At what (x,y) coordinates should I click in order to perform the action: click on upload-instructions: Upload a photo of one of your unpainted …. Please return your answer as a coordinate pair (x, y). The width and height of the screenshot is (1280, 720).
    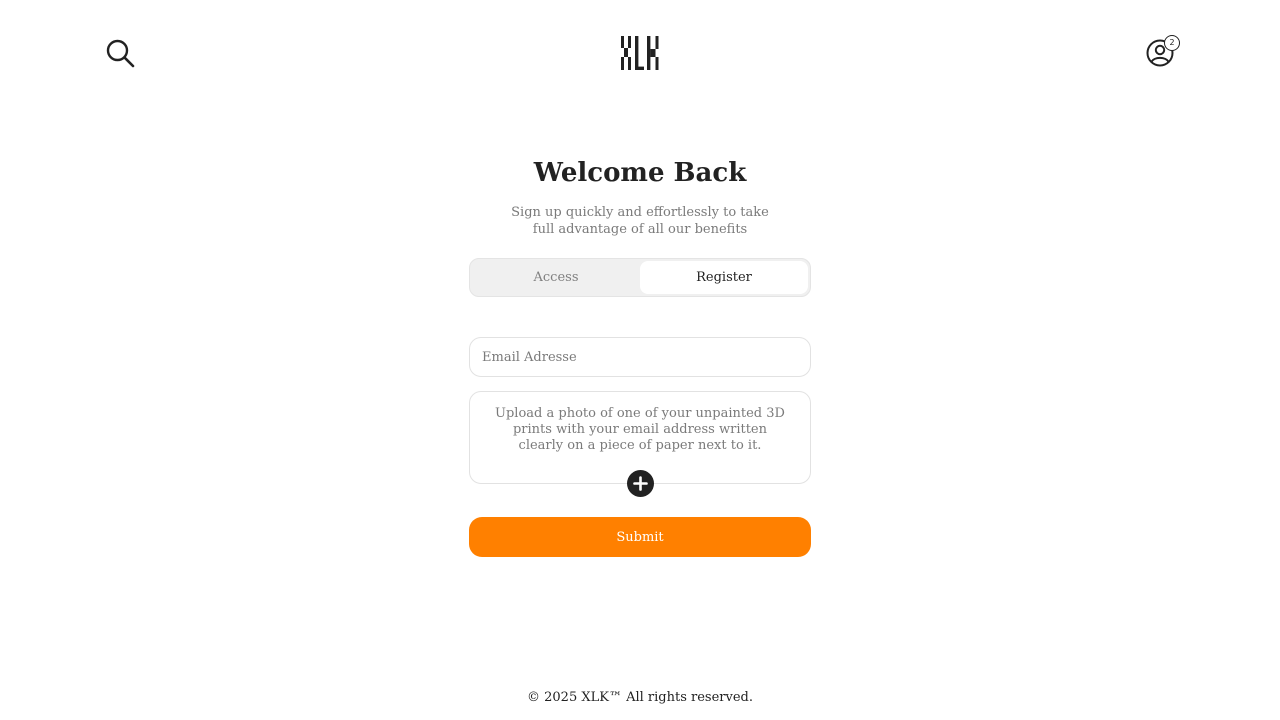
    Looking at the image, I should click on (640, 429).